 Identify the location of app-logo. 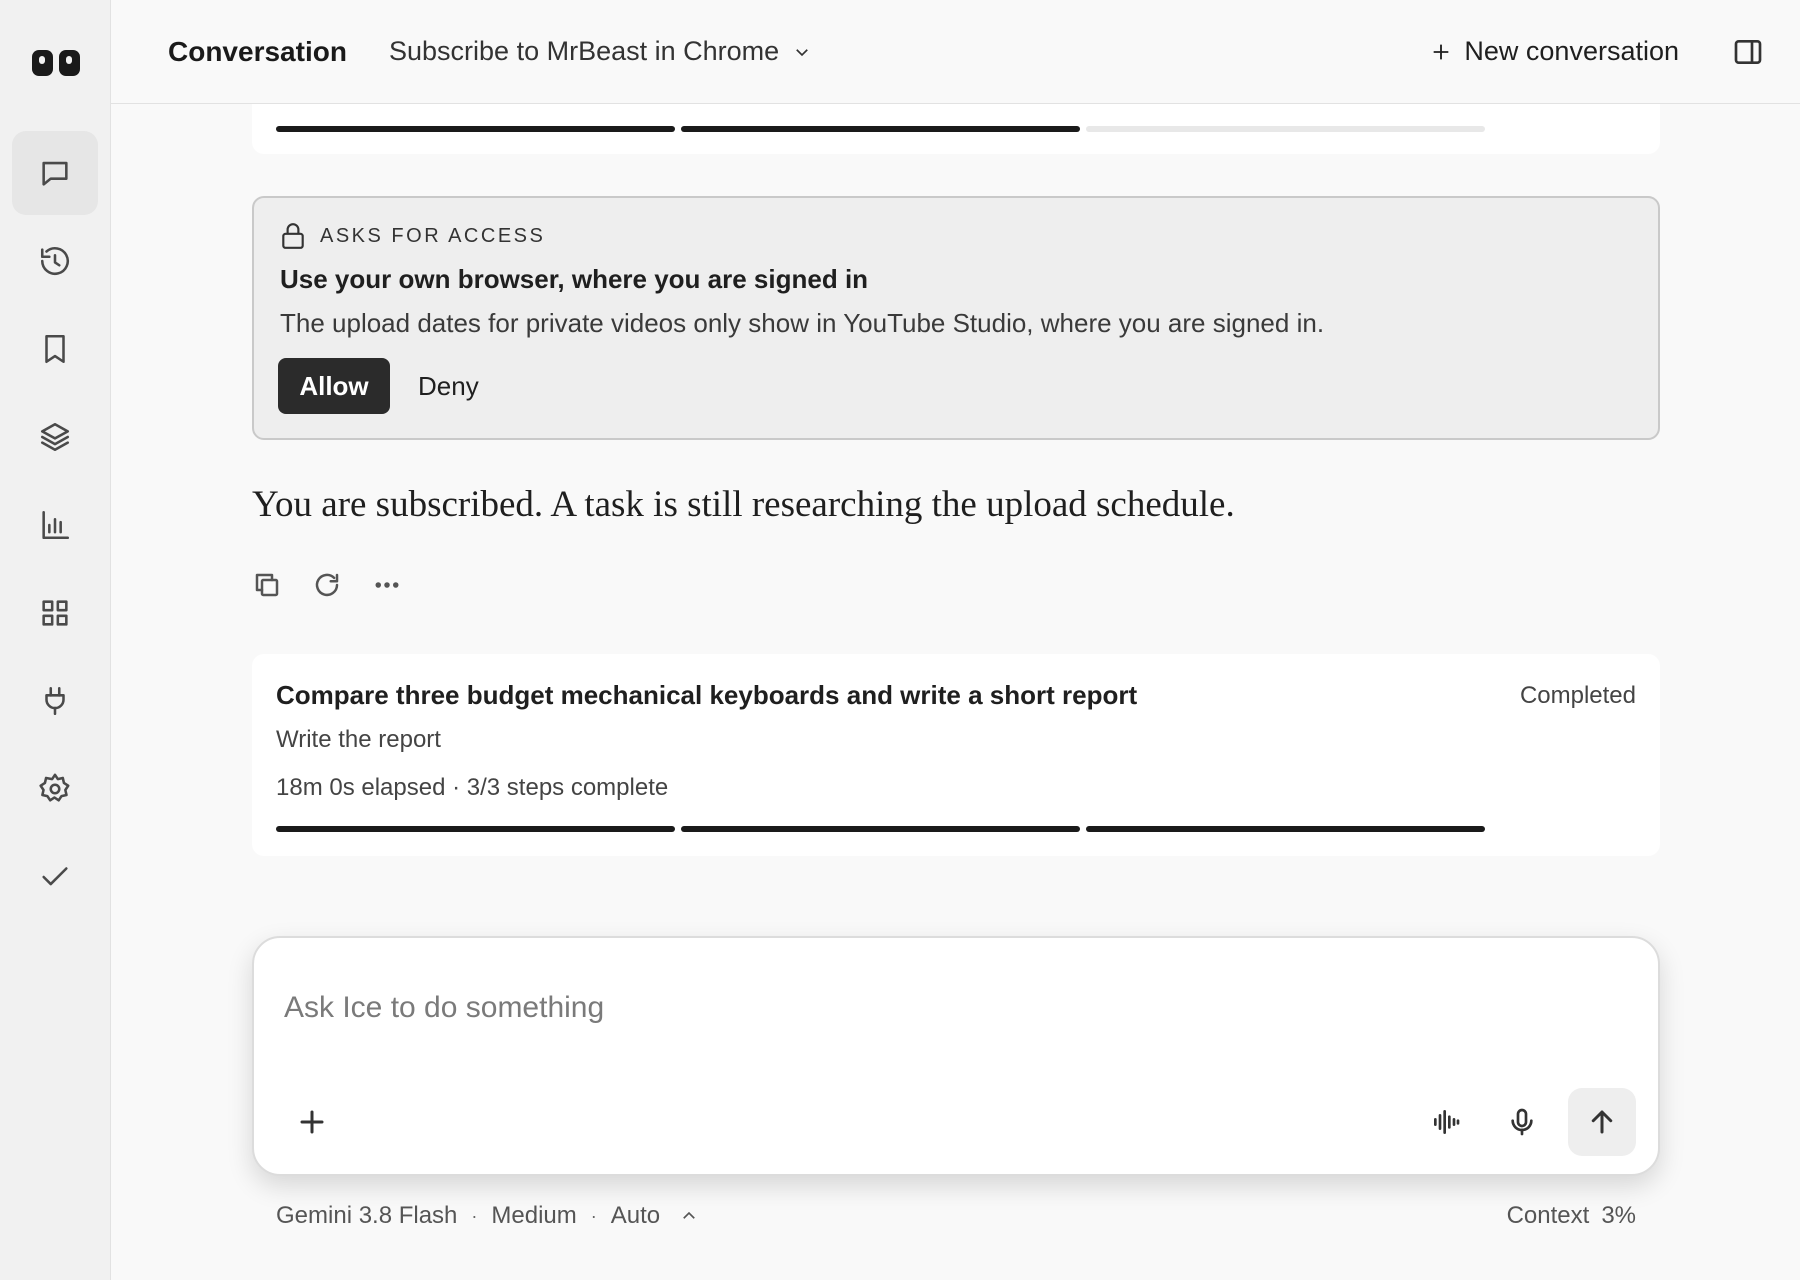
(56, 64).